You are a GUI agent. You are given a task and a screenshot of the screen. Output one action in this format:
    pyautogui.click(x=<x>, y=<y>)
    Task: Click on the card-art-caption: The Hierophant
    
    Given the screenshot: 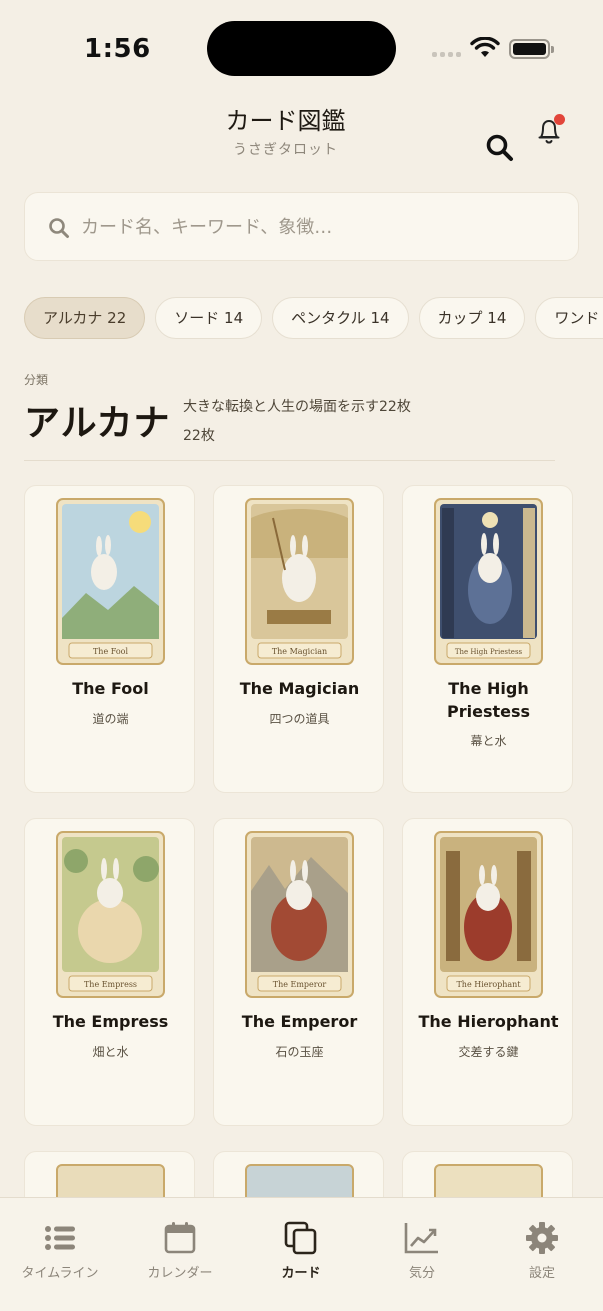 What is the action you would take?
    pyautogui.click(x=488, y=984)
    